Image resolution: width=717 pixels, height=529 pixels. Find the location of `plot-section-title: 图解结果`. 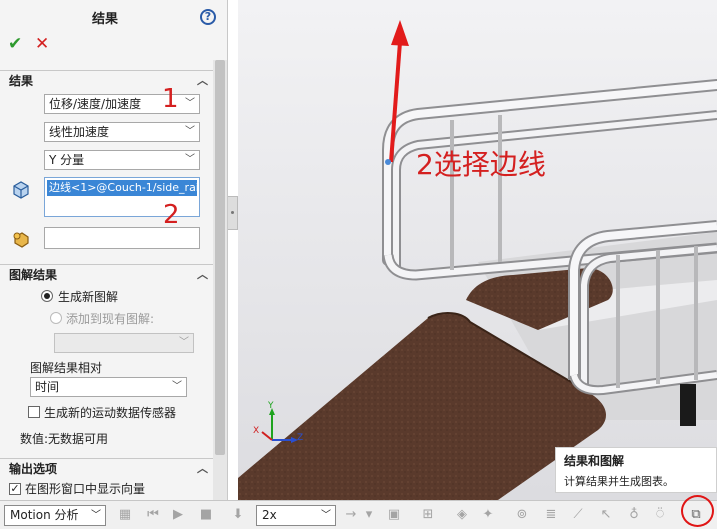

plot-section-title: 图解结果 is located at coordinates (33, 275).